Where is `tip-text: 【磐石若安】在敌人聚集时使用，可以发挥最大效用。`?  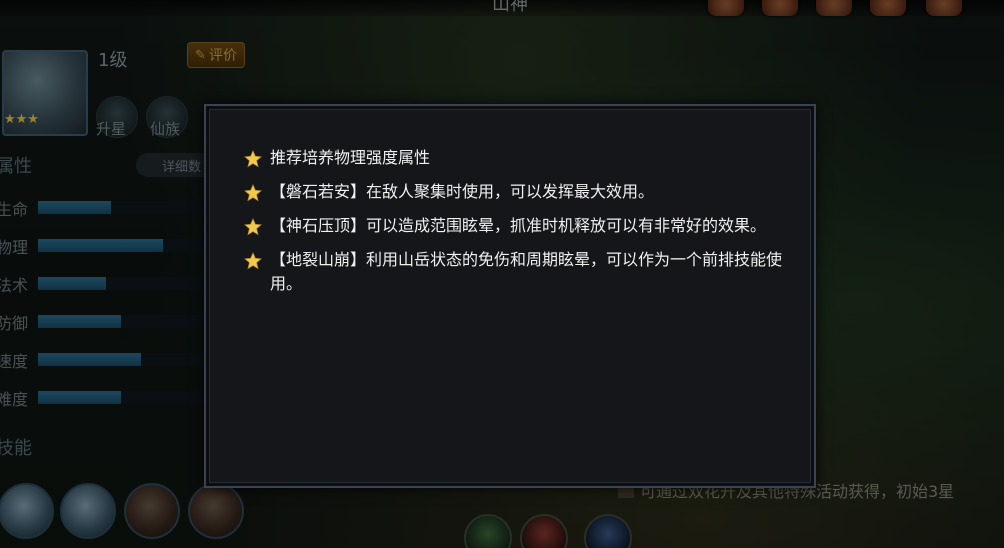 tip-text: 【磐石若安】在敌人聚集时使用，可以发挥最大效用。 is located at coordinates (462, 191).